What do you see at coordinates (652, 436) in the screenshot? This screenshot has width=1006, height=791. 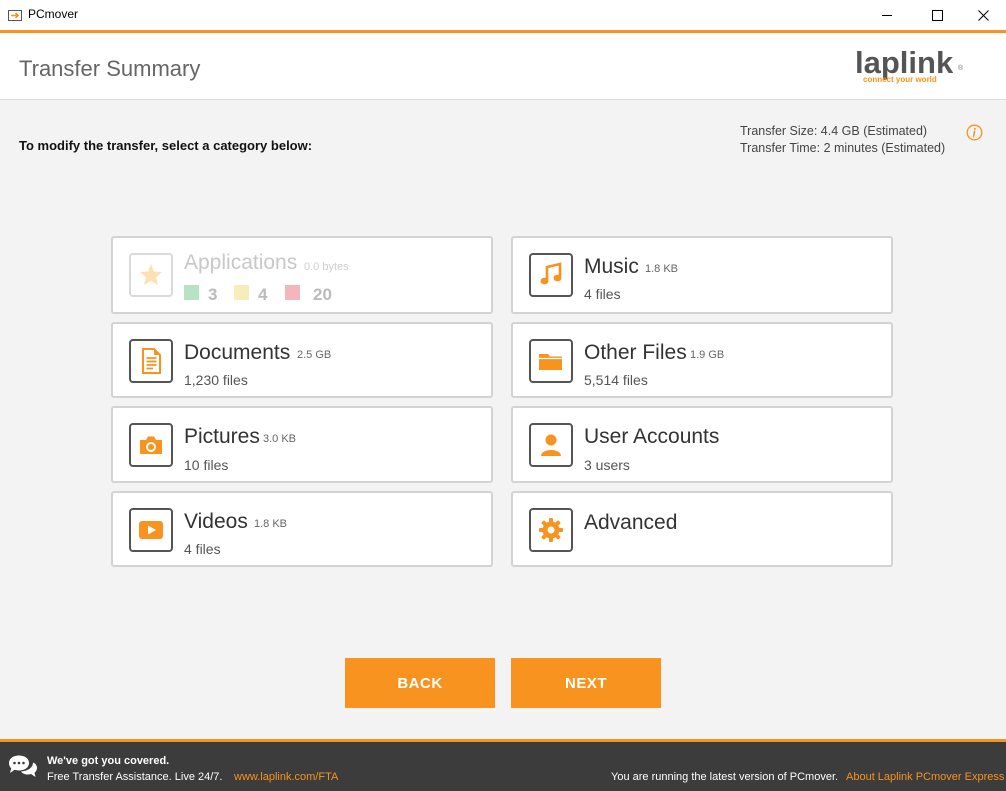 I see `category-name: User Accounts` at bounding box center [652, 436].